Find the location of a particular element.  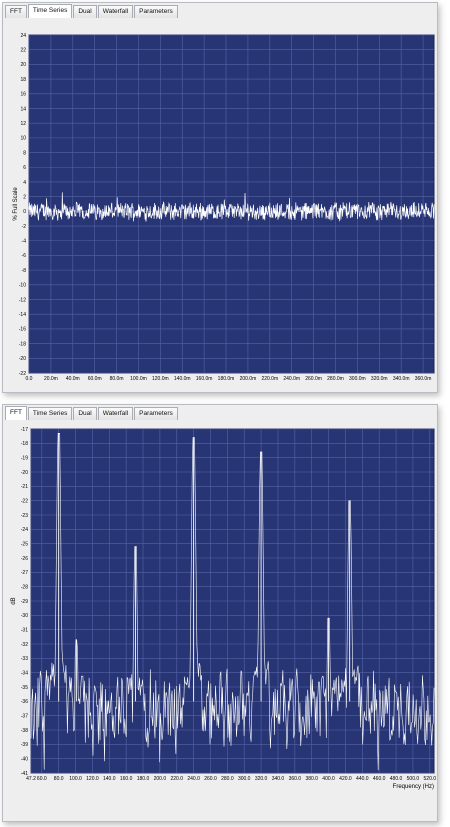

x-tick-label: 60.0m is located at coordinates (95, 379).